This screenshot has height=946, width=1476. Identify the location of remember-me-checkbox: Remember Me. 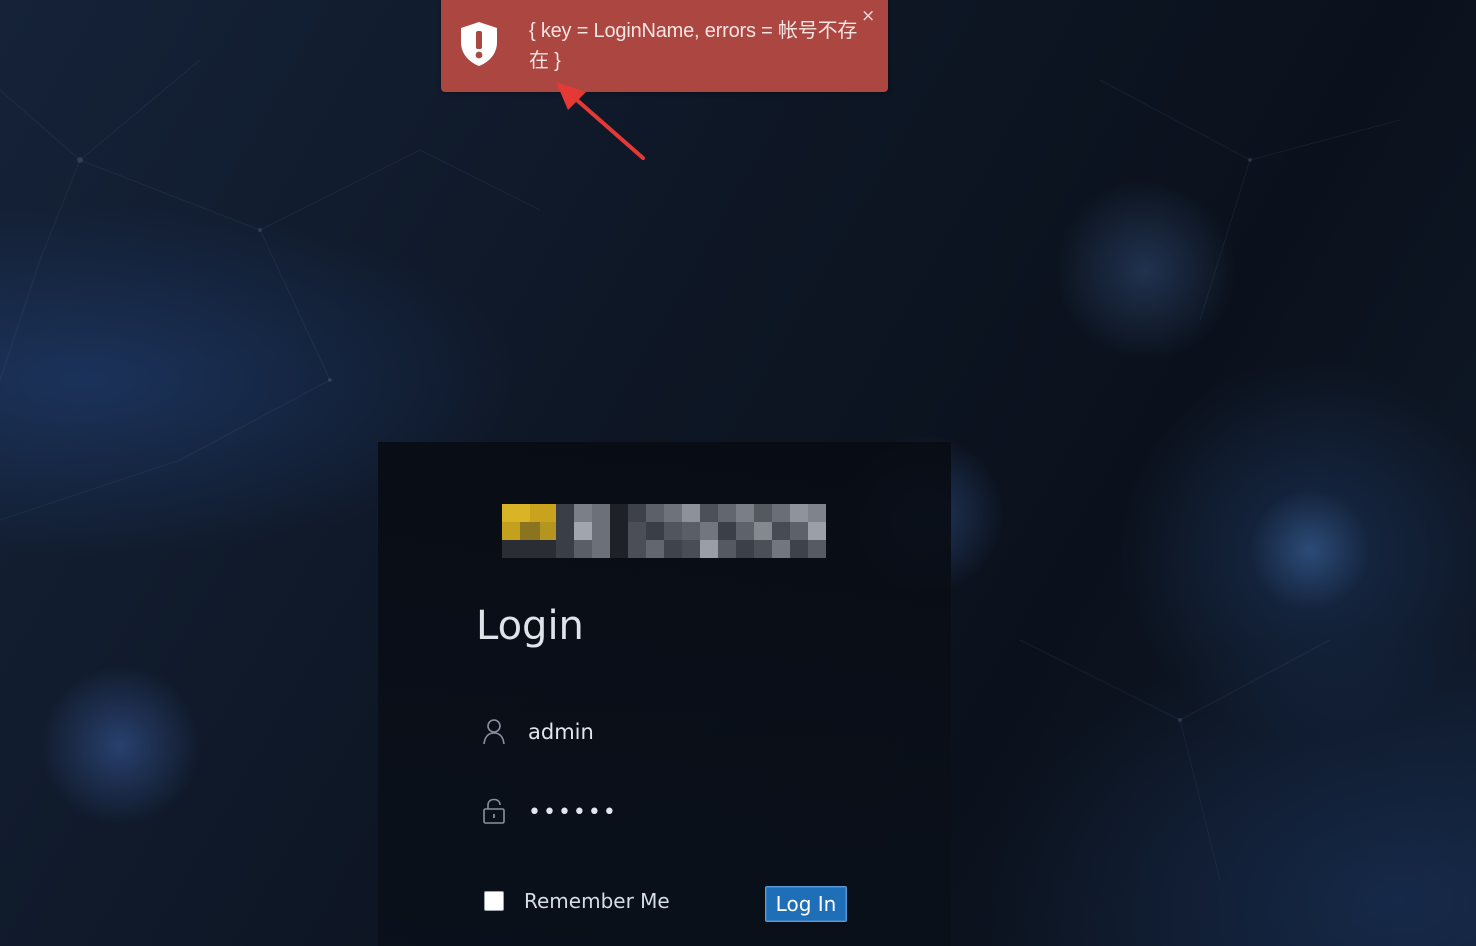
(577, 901).